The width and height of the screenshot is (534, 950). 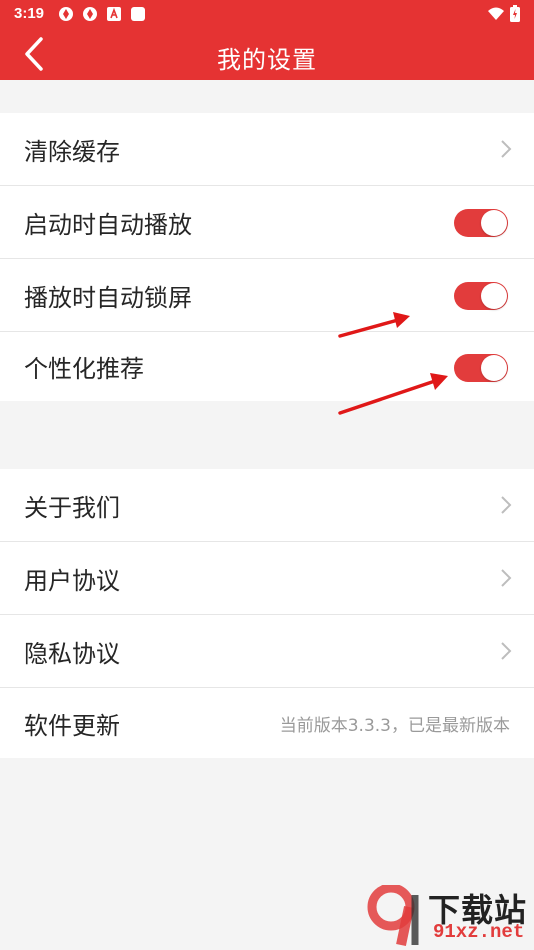 I want to click on software-update-row: 软件更新 当前版本3.3.3，已是最新版本, so click(x=267, y=723).